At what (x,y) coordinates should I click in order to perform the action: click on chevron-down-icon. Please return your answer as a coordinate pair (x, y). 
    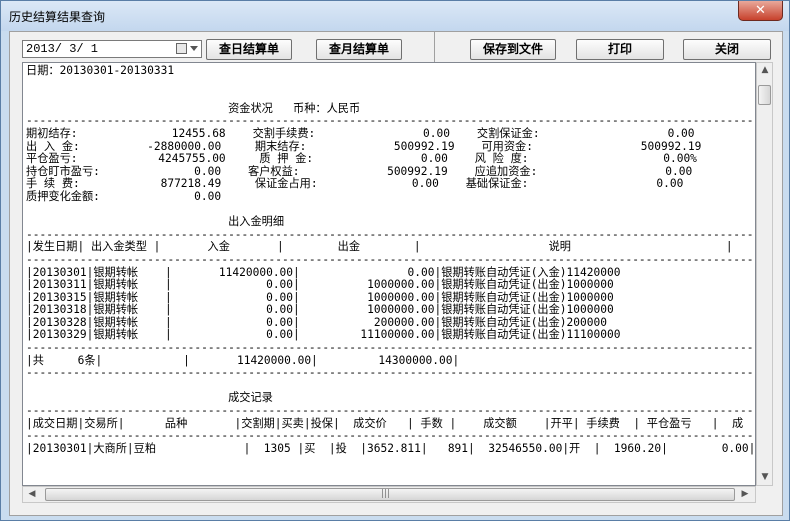
    Looking at the image, I should click on (194, 48).